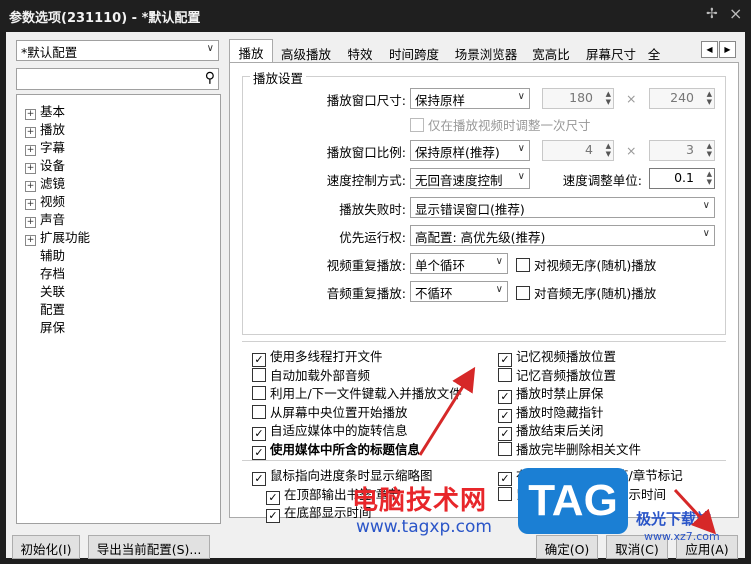 This screenshot has height=564, width=751. What do you see at coordinates (695, 511) in the screenshot?
I see `arrow-to-apply-button` at bounding box center [695, 511].